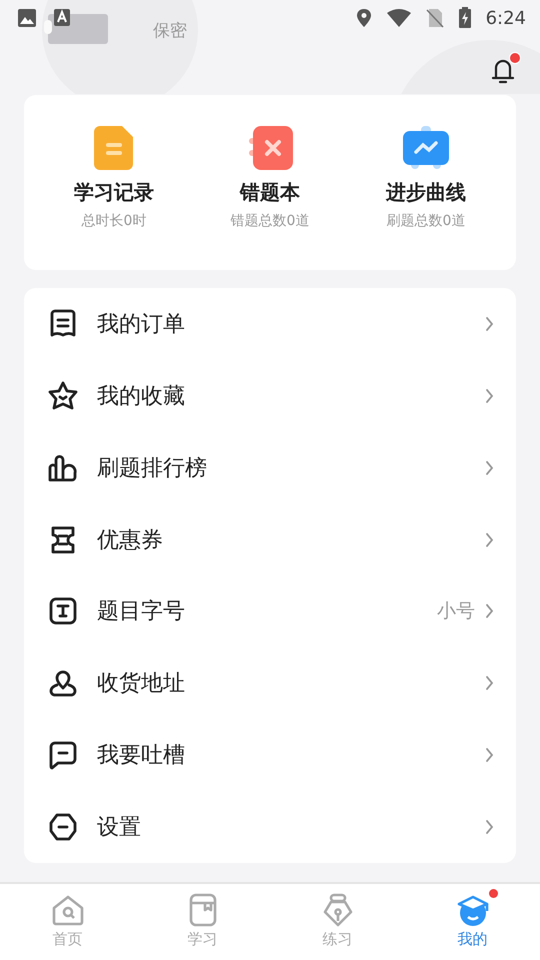 This screenshot has width=540, height=960. Describe the element at coordinates (364, 18) in the screenshot. I see `location-icon` at that location.